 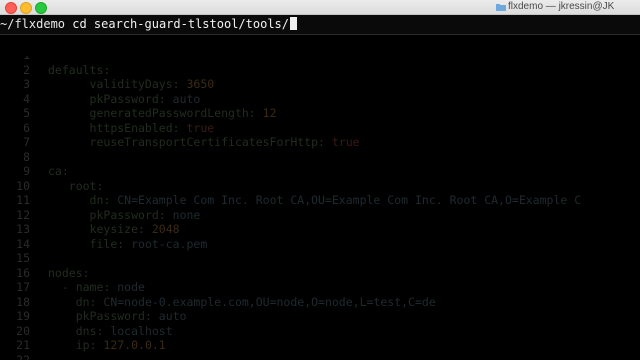 I want to click on editor-line: 19 pkPassword: auto, so click(x=93, y=316).